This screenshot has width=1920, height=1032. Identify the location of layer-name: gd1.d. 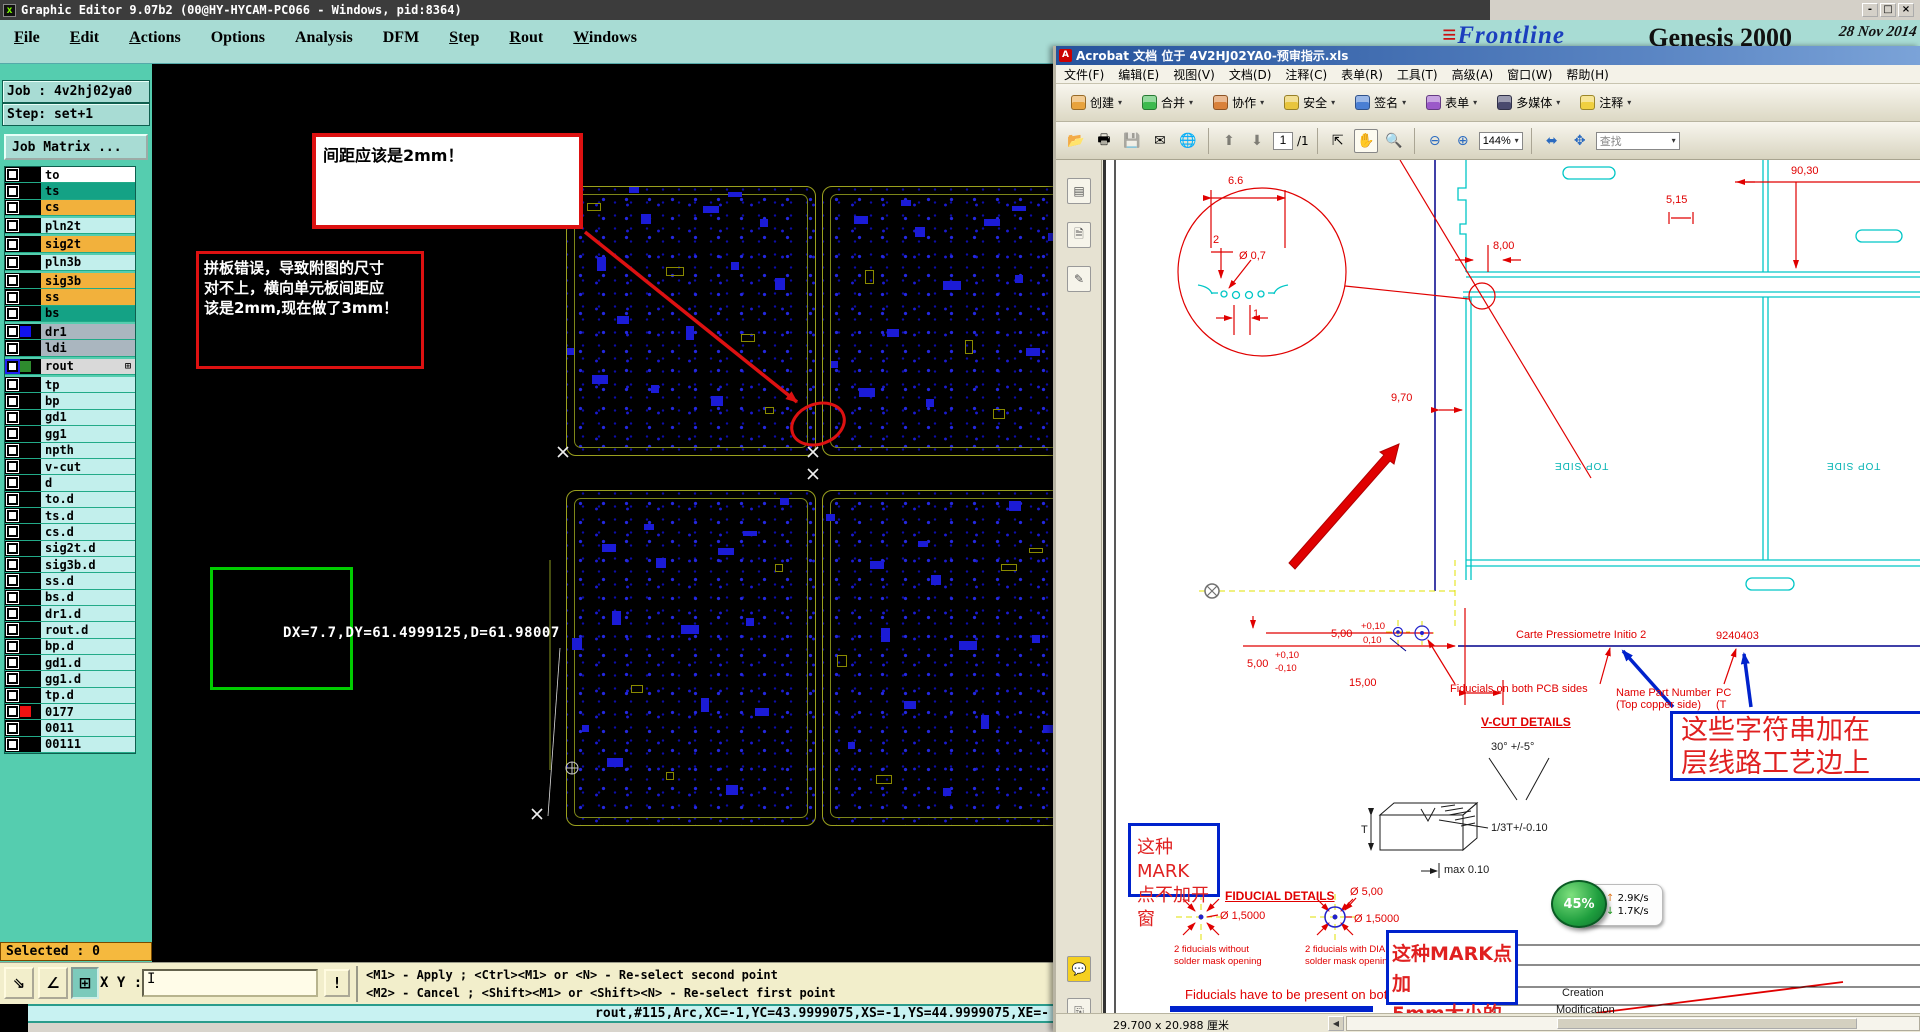
(88, 662).